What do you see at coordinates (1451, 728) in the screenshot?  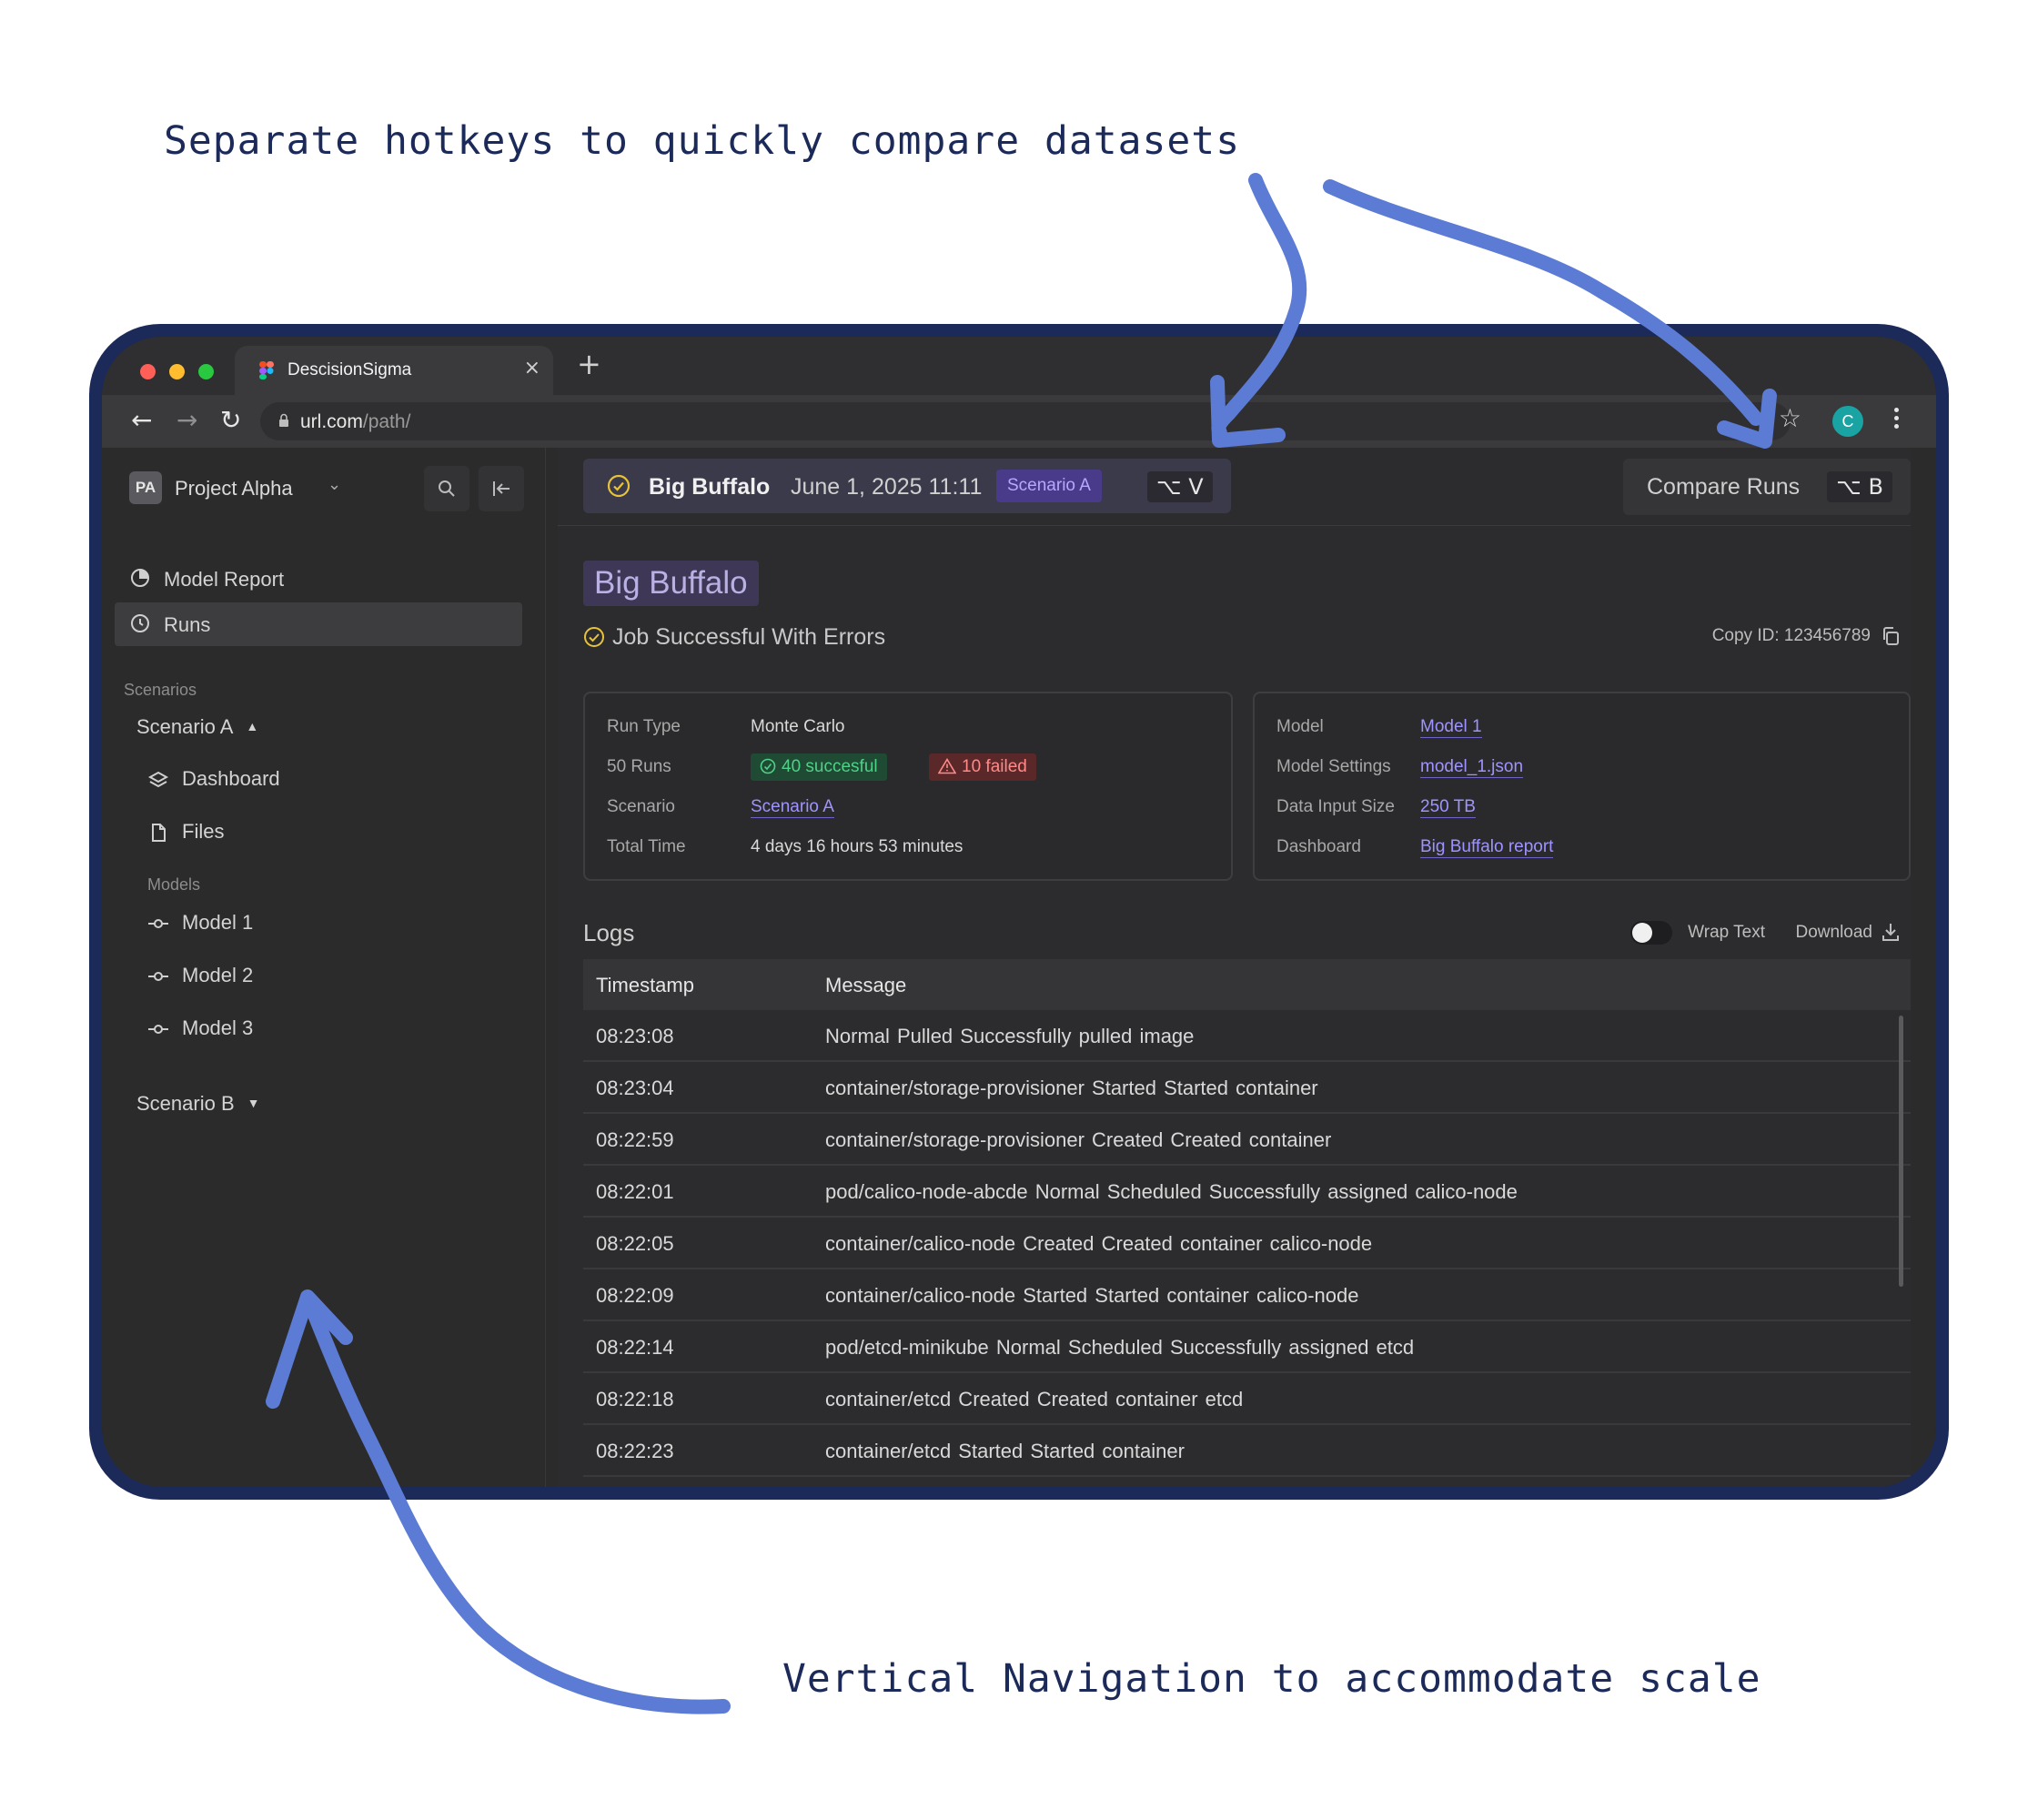 I see `model-link: Model 1` at bounding box center [1451, 728].